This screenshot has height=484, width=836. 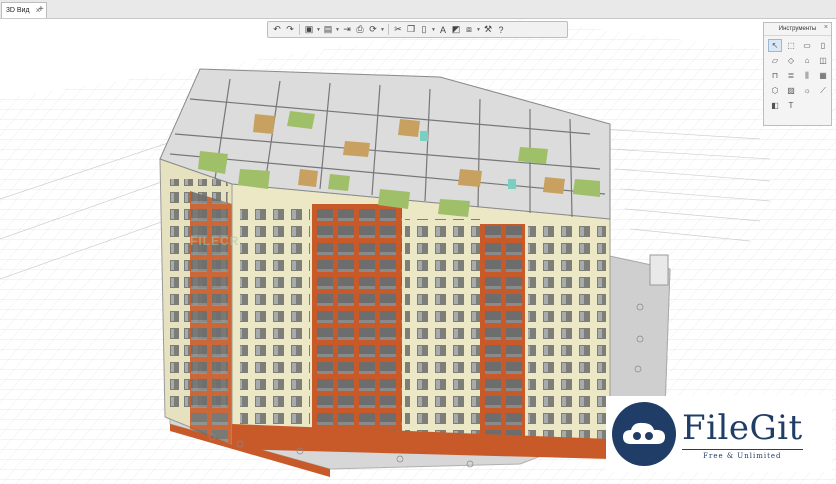 I want to click on wrench-icon: ⚒, so click(x=488, y=30).